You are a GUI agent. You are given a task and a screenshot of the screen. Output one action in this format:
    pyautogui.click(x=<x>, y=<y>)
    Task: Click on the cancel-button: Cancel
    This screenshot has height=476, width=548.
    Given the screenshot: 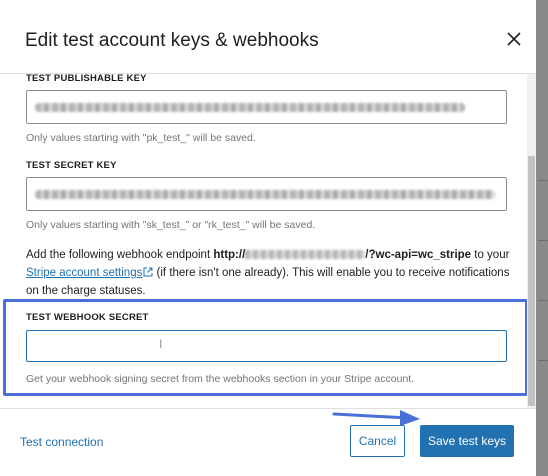 What is the action you would take?
    pyautogui.click(x=377, y=441)
    